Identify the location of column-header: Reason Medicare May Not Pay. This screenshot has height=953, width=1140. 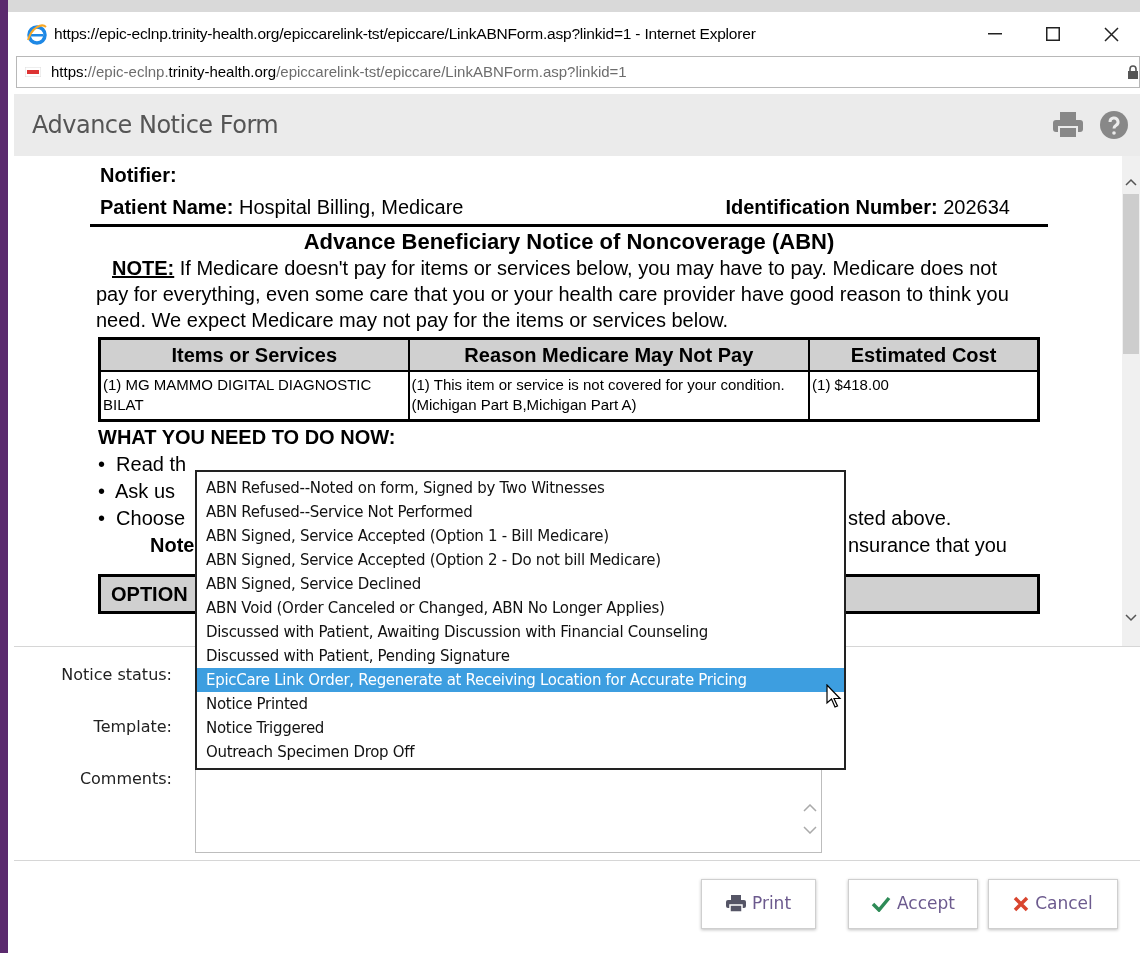
(609, 354).